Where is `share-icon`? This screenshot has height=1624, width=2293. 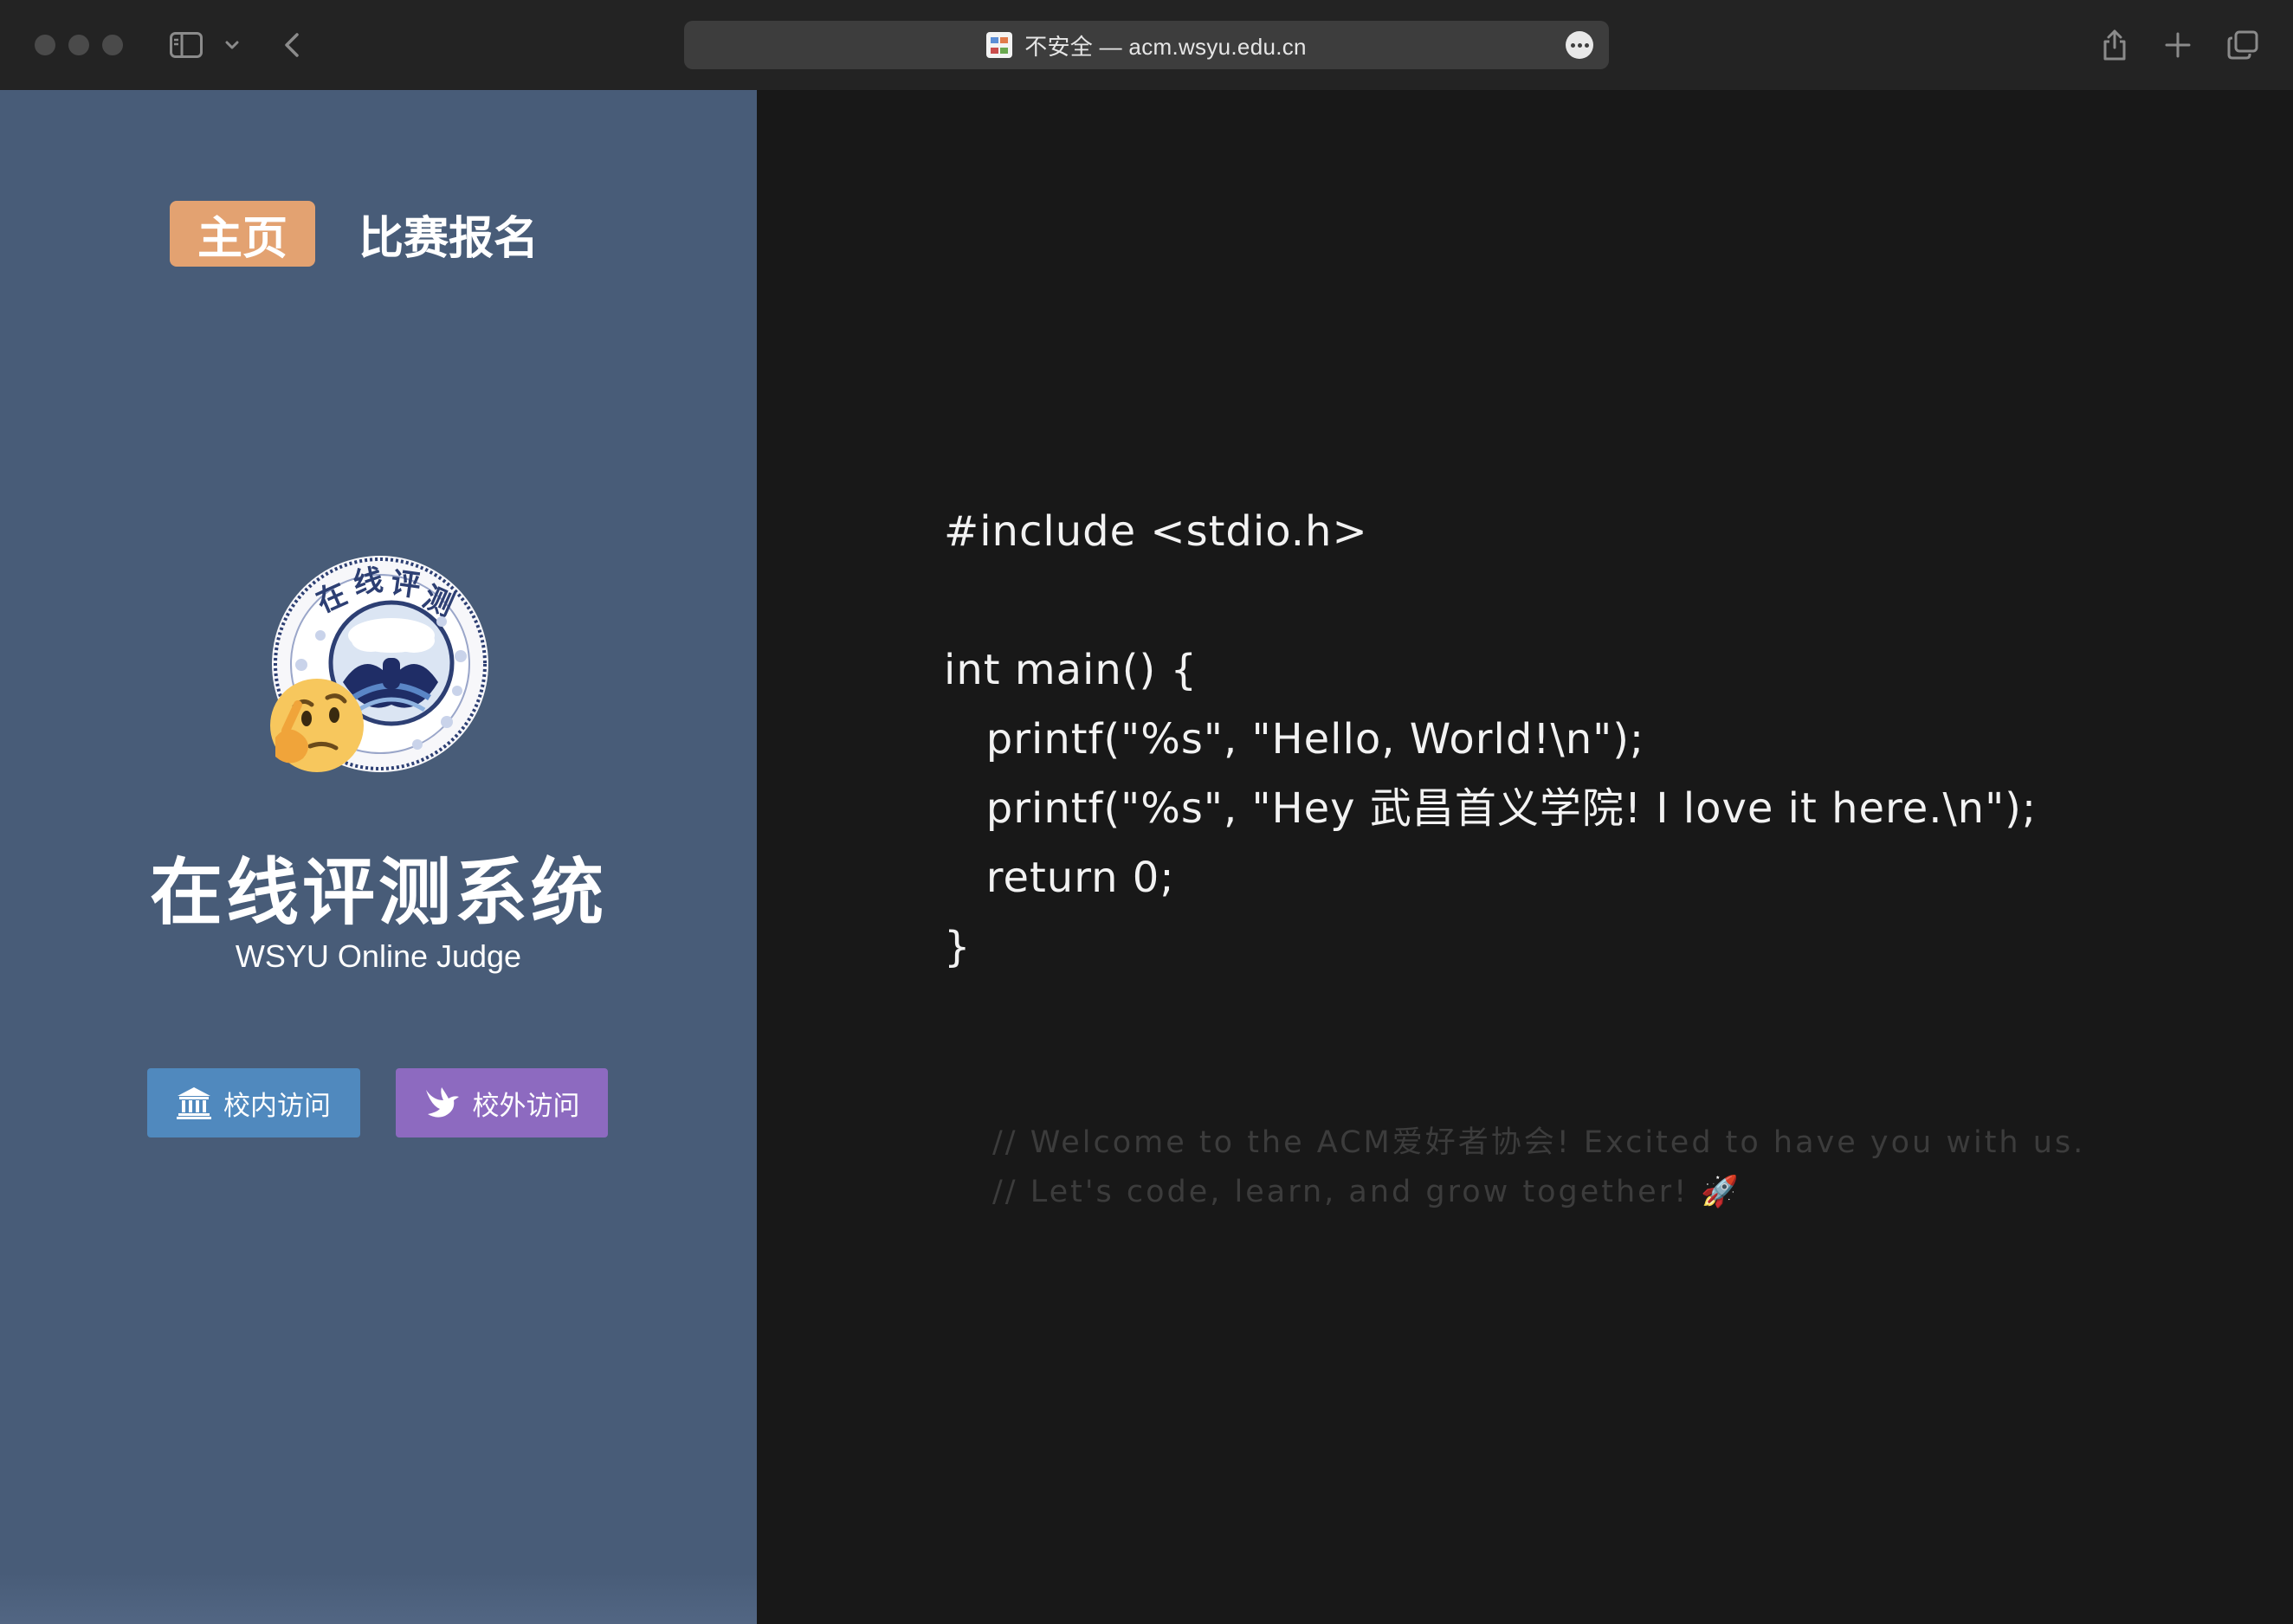
share-icon is located at coordinates (2114, 45).